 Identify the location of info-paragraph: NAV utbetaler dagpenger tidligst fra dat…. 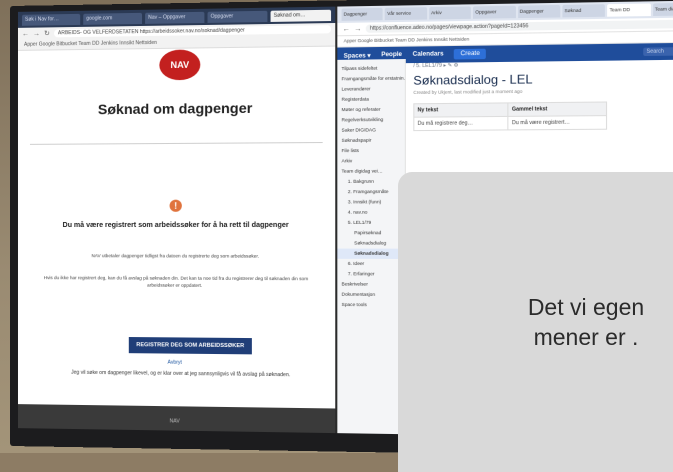
(175, 256).